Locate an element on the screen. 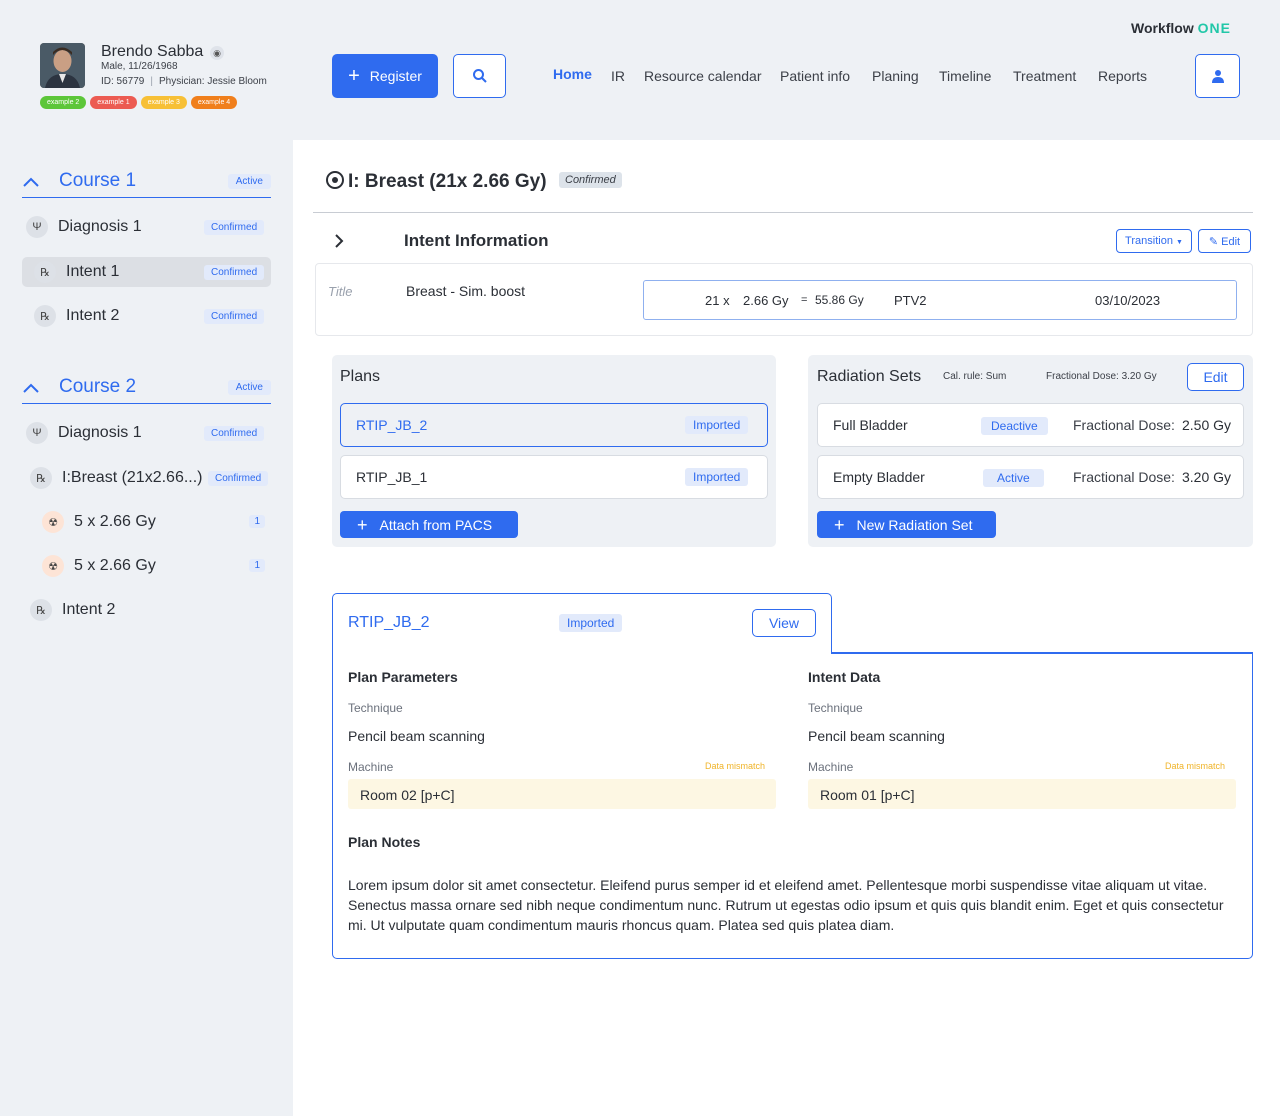 The width and height of the screenshot is (1280, 1116). intent-date: 03/10/2023 is located at coordinates (1128, 300).